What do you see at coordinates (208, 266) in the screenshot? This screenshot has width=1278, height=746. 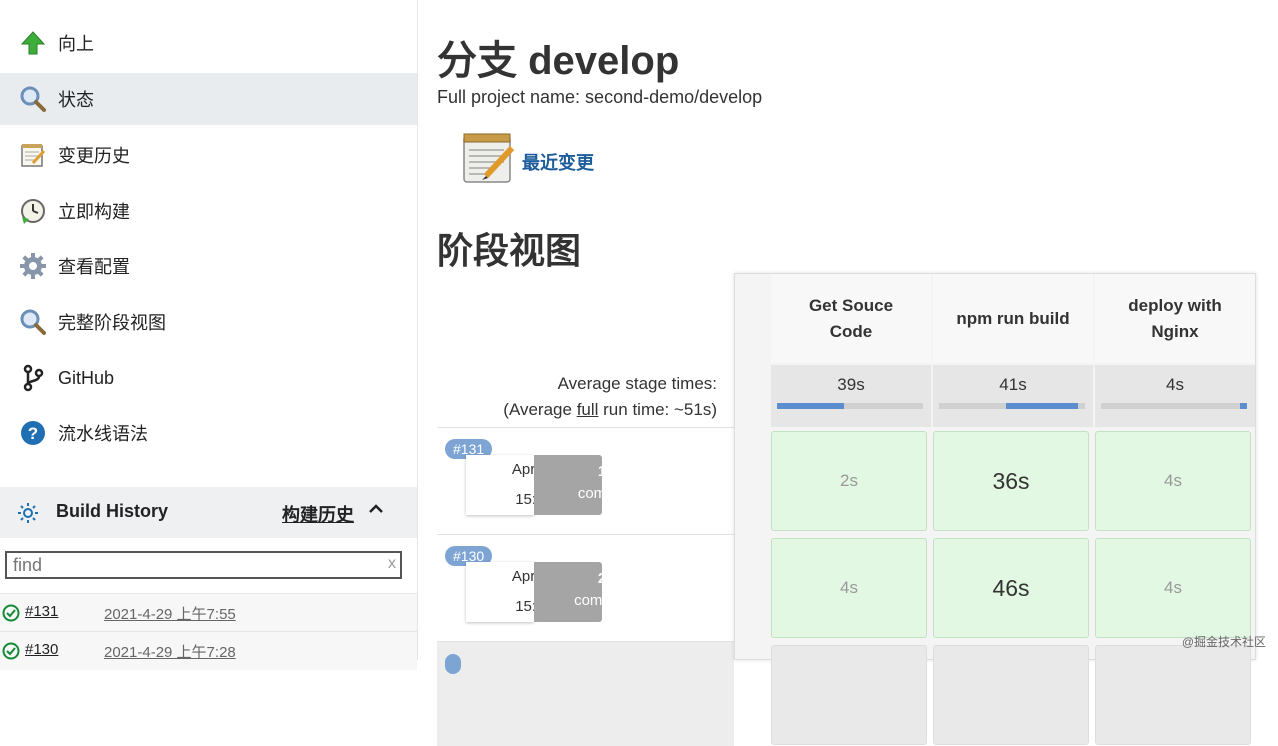 I see `sidebar-item-configure: 查看配置` at bounding box center [208, 266].